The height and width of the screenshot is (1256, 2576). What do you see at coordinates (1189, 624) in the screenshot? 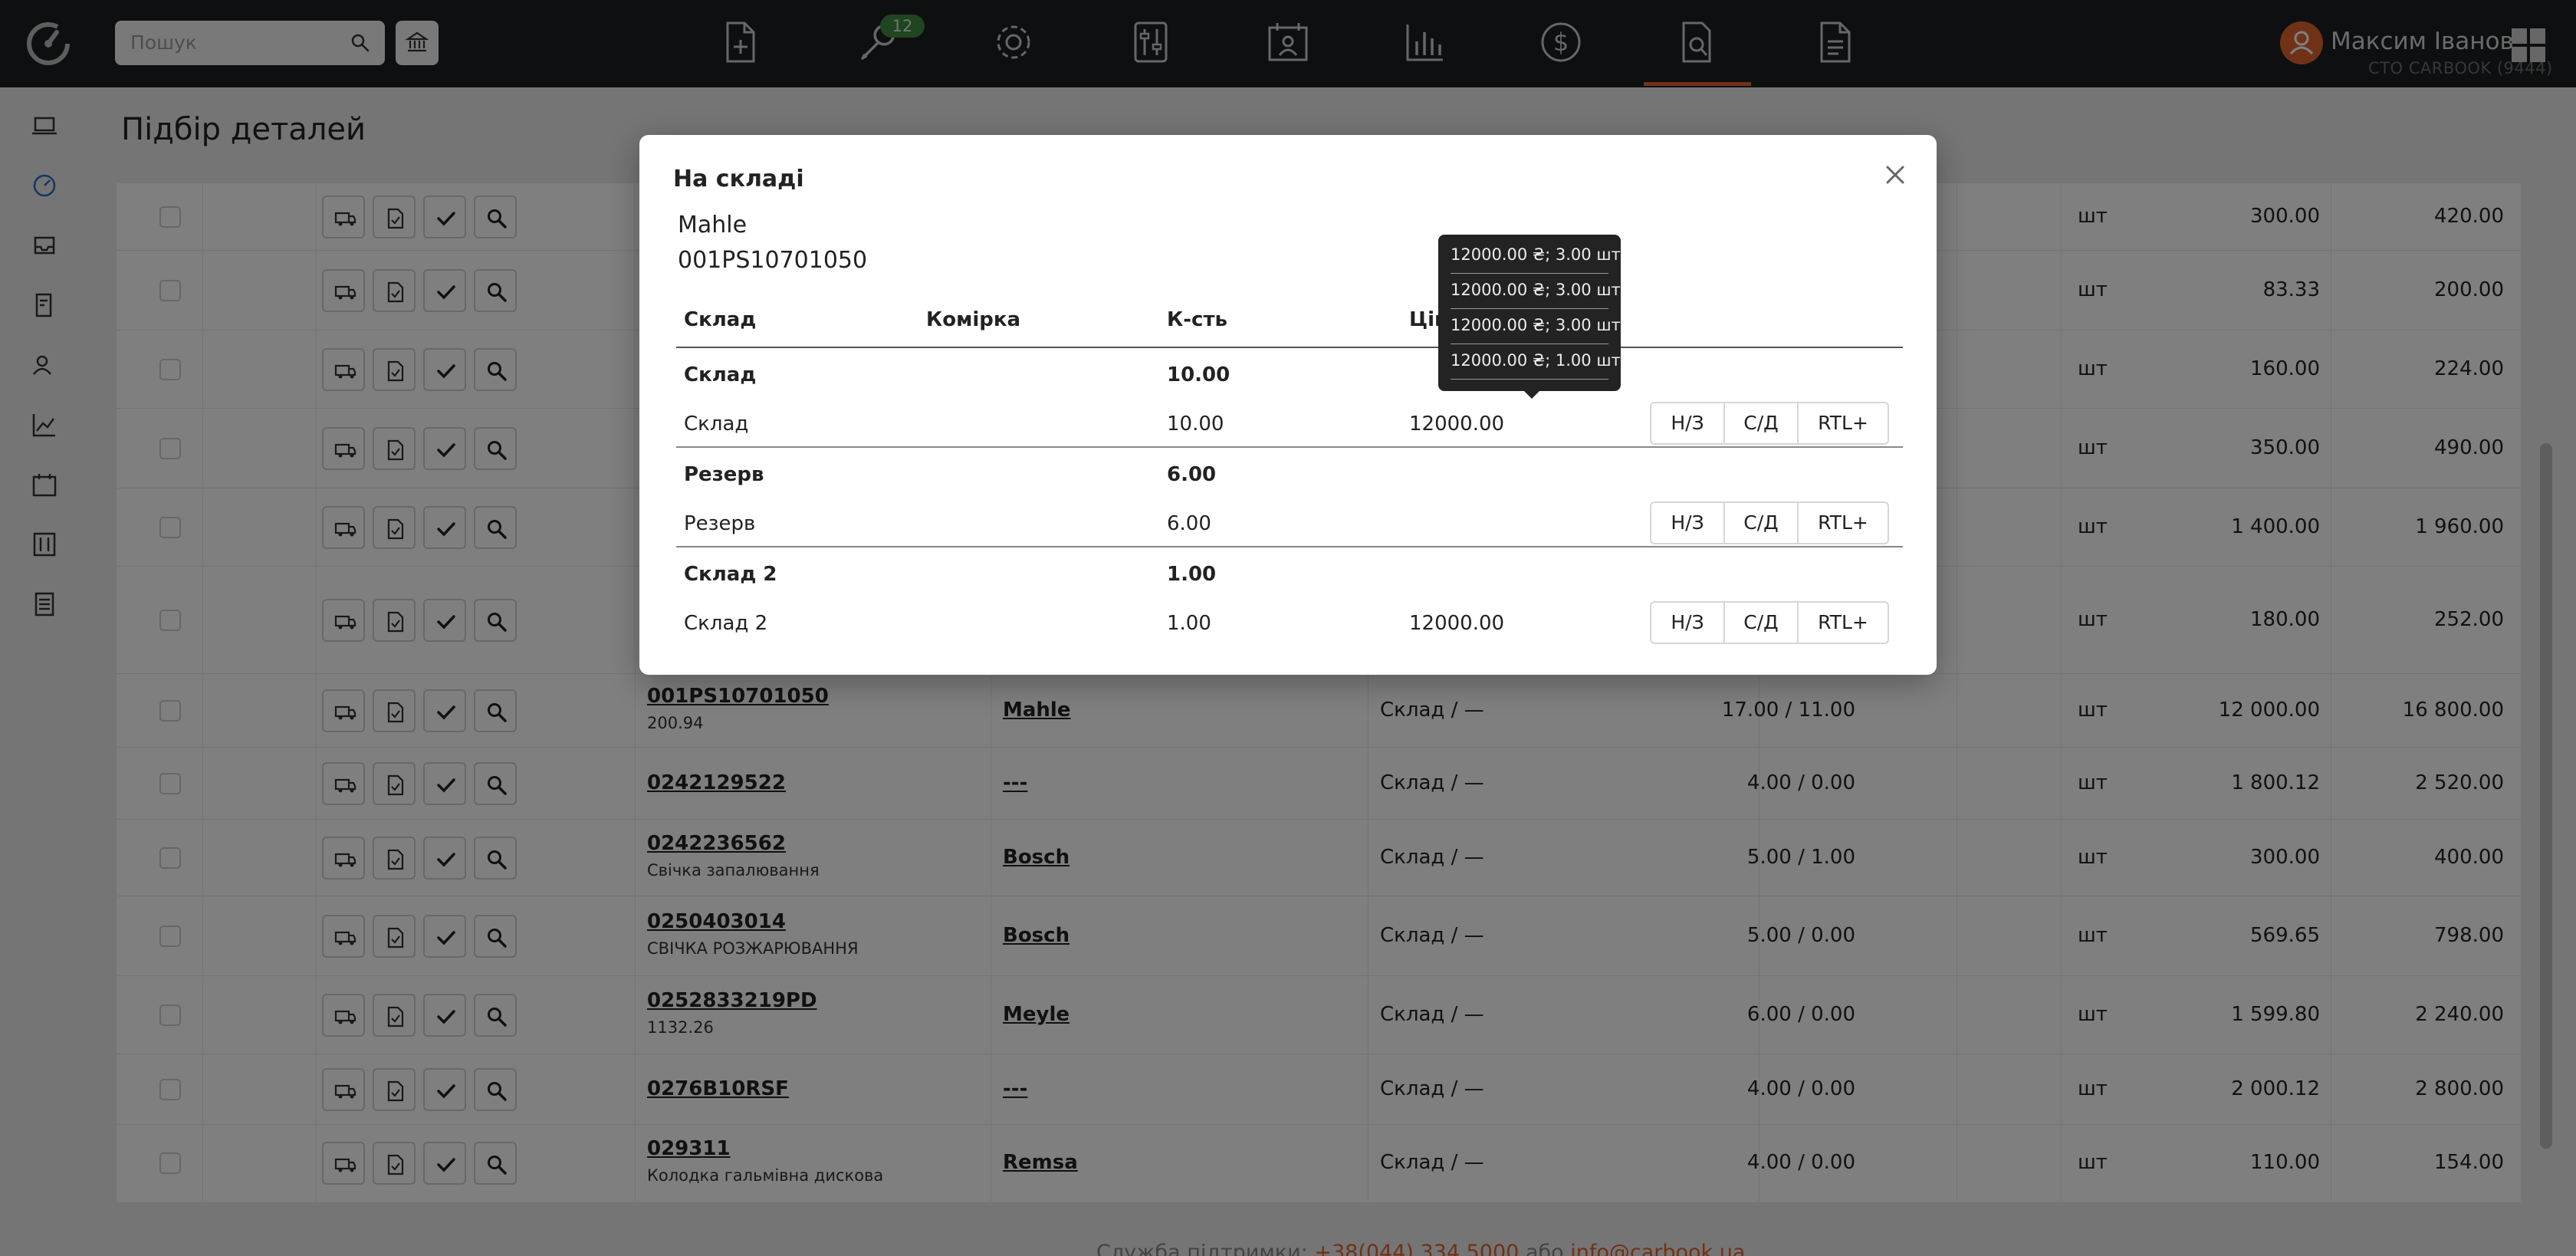
I see `warehouse-qty: 1.00` at bounding box center [1189, 624].